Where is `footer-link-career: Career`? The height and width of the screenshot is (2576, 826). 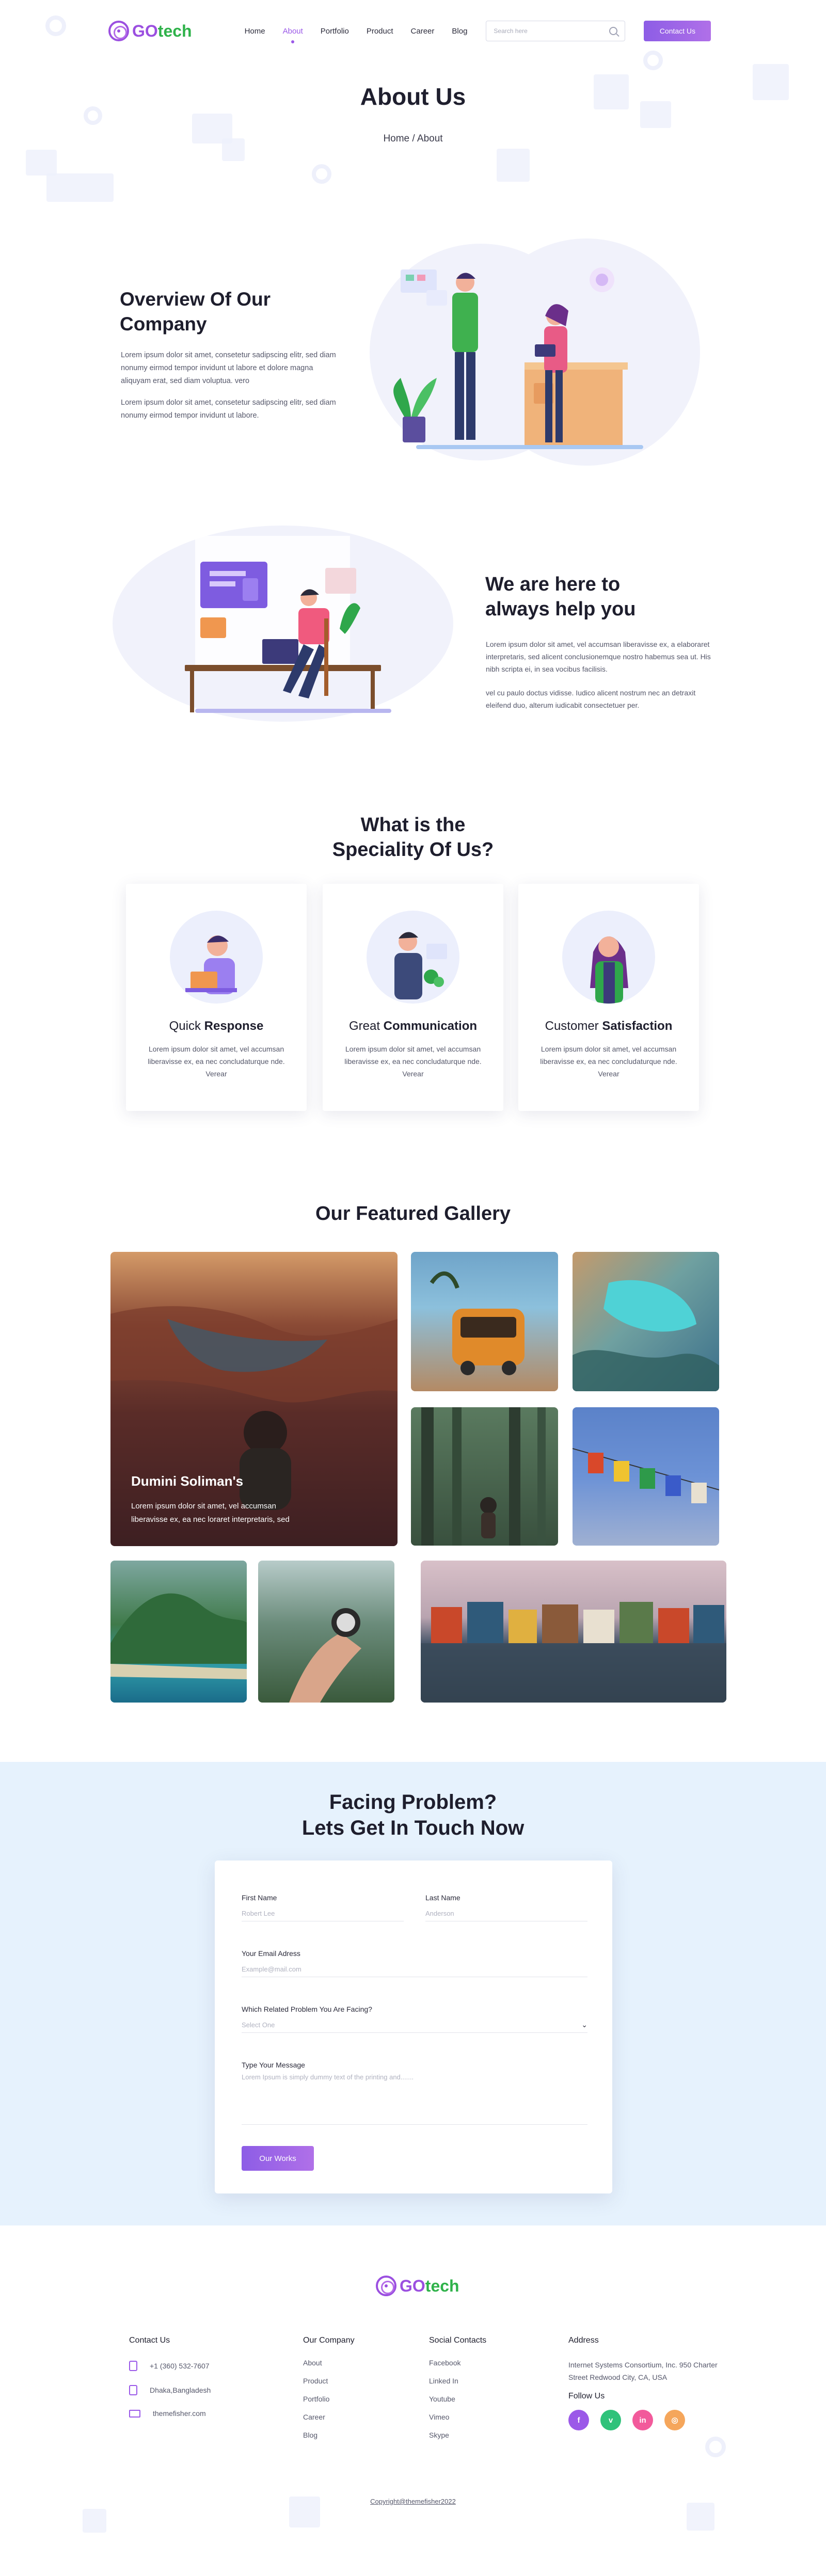
footer-link-career: Career is located at coordinates (314, 2417).